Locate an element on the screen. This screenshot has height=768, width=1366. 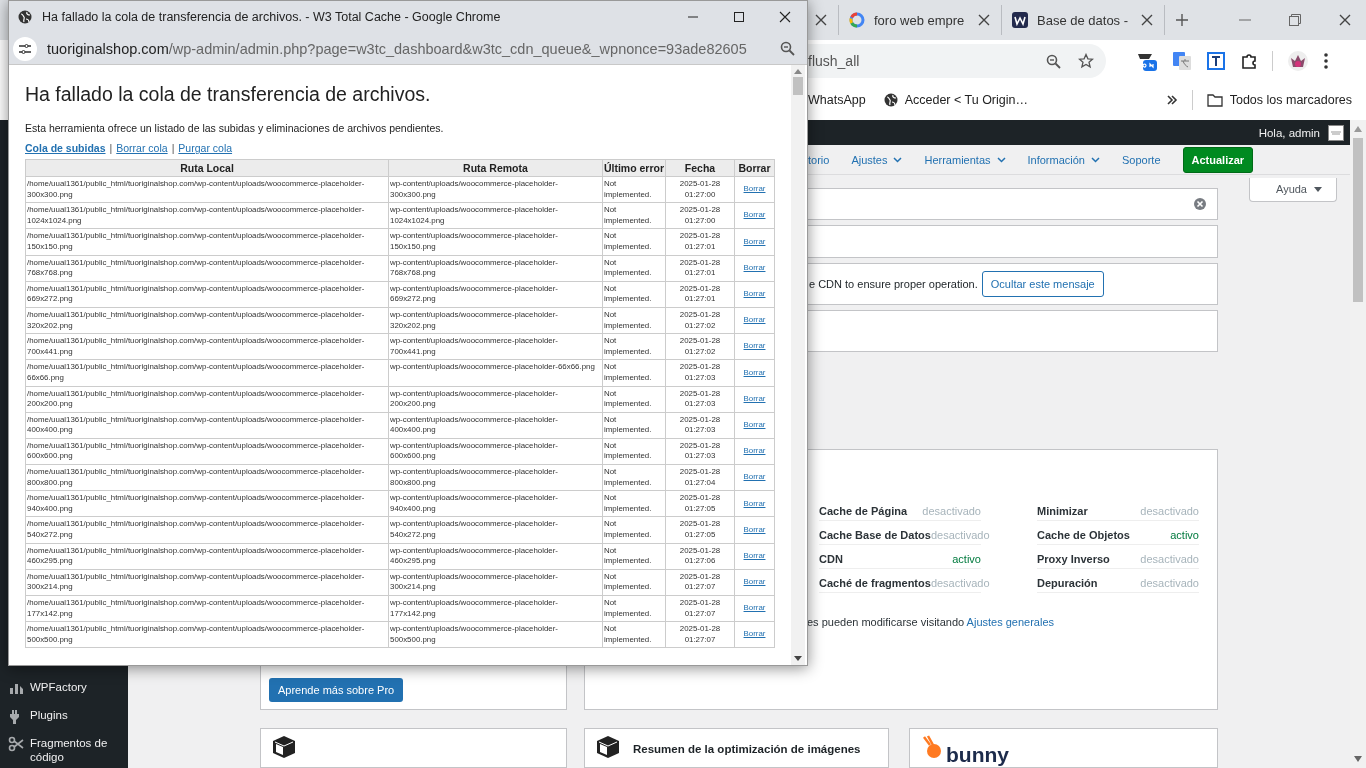
restore-icon is located at coordinates (1295, 20).